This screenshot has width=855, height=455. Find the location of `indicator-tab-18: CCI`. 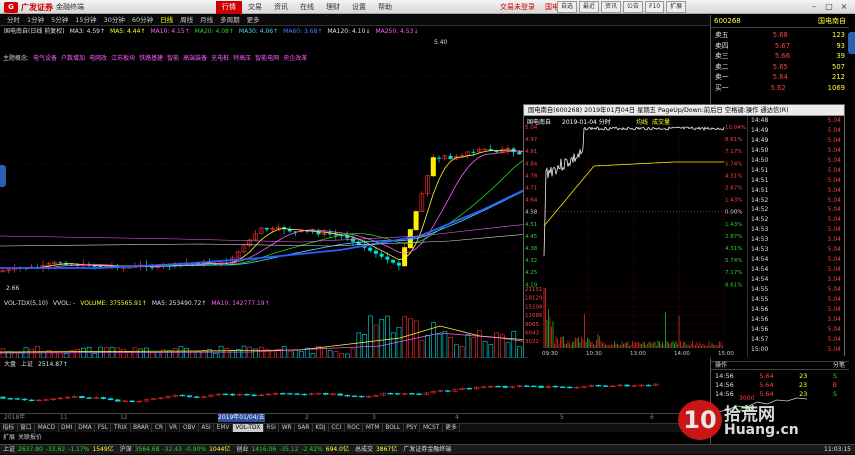

indicator-tab-18: CCI is located at coordinates (337, 428).